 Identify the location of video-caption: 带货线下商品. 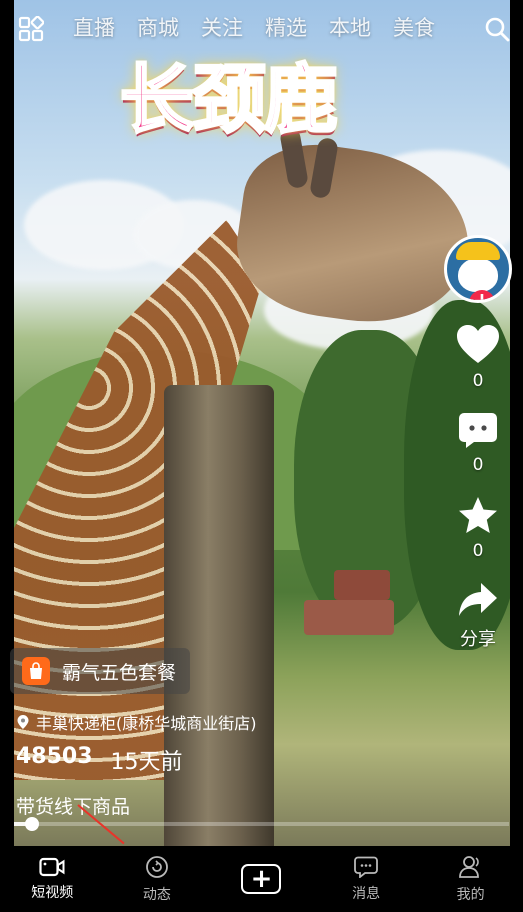
(73, 807).